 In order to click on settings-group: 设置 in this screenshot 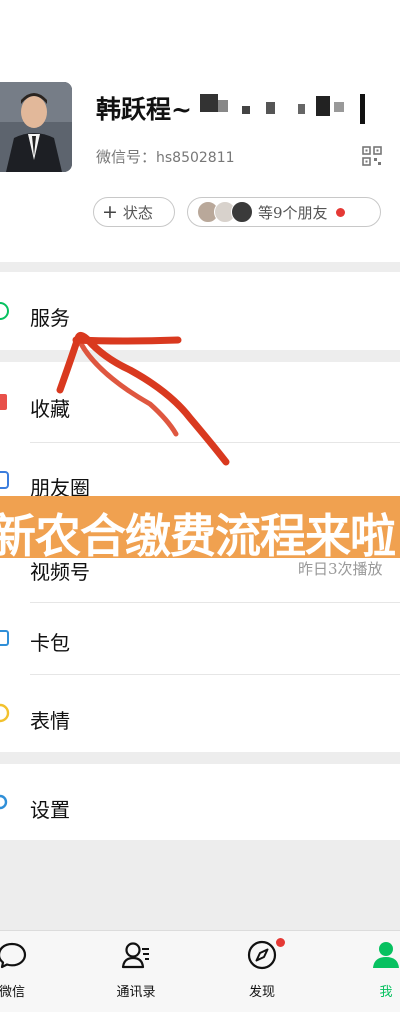, I will do `click(200, 802)`.